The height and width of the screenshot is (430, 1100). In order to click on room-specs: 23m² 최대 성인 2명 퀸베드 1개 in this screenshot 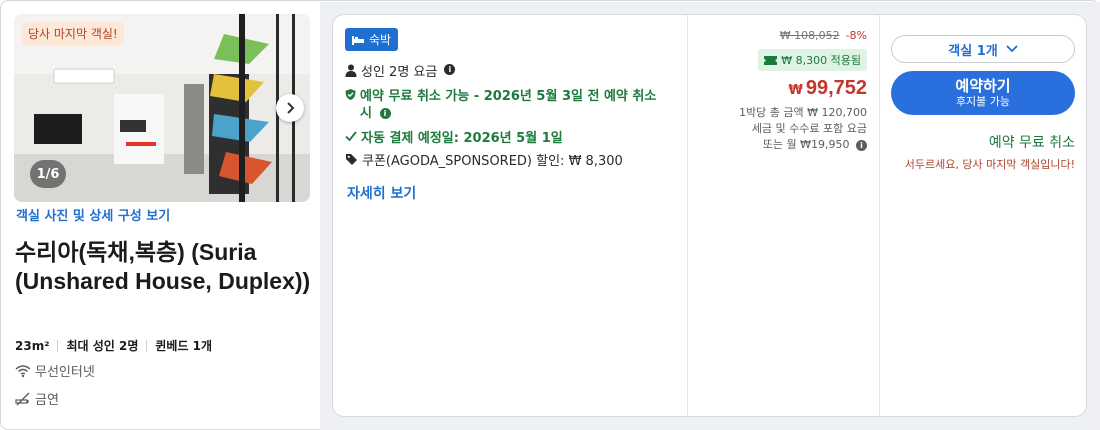, I will do `click(113, 345)`.